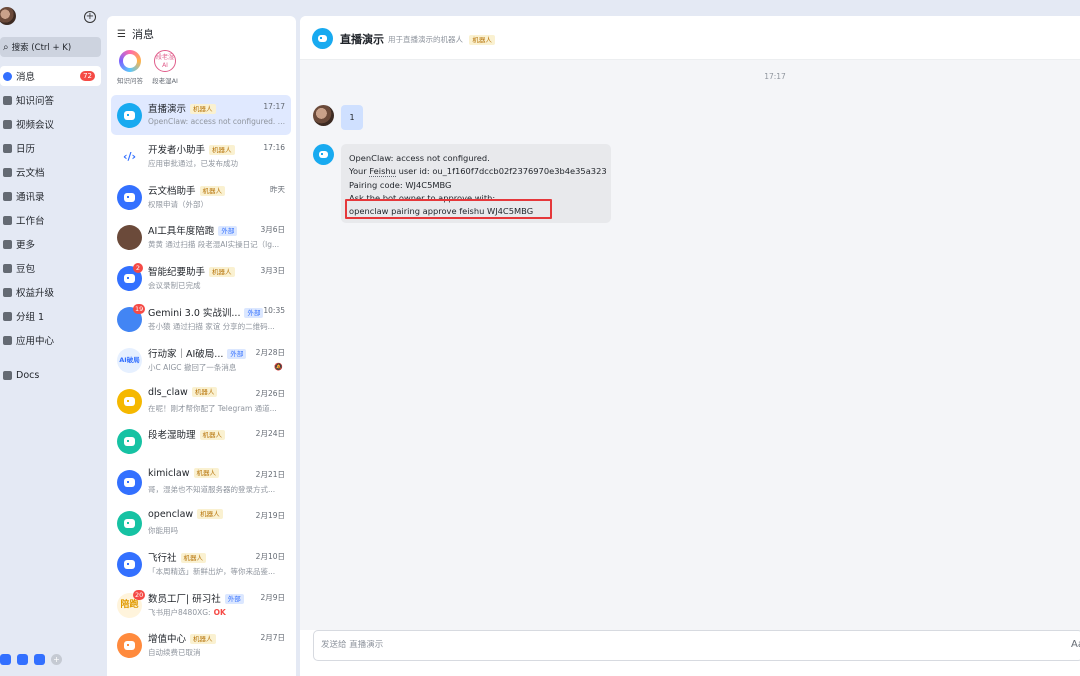 The image size is (1080, 676). What do you see at coordinates (56, 659) in the screenshot?
I see `add-app-icon: +` at bounding box center [56, 659].